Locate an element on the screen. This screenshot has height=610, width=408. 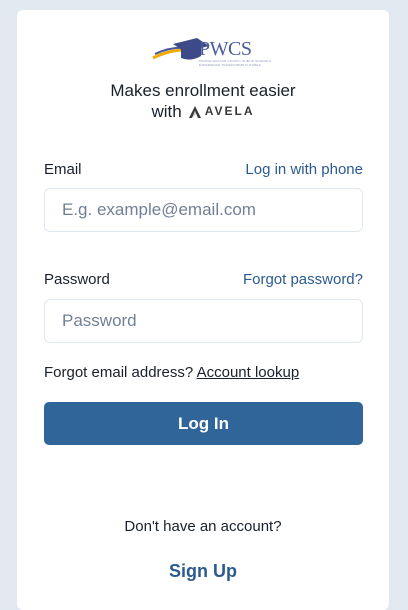
forgot-email-row: Forgot email address? Account lookup is located at coordinates (171, 372).